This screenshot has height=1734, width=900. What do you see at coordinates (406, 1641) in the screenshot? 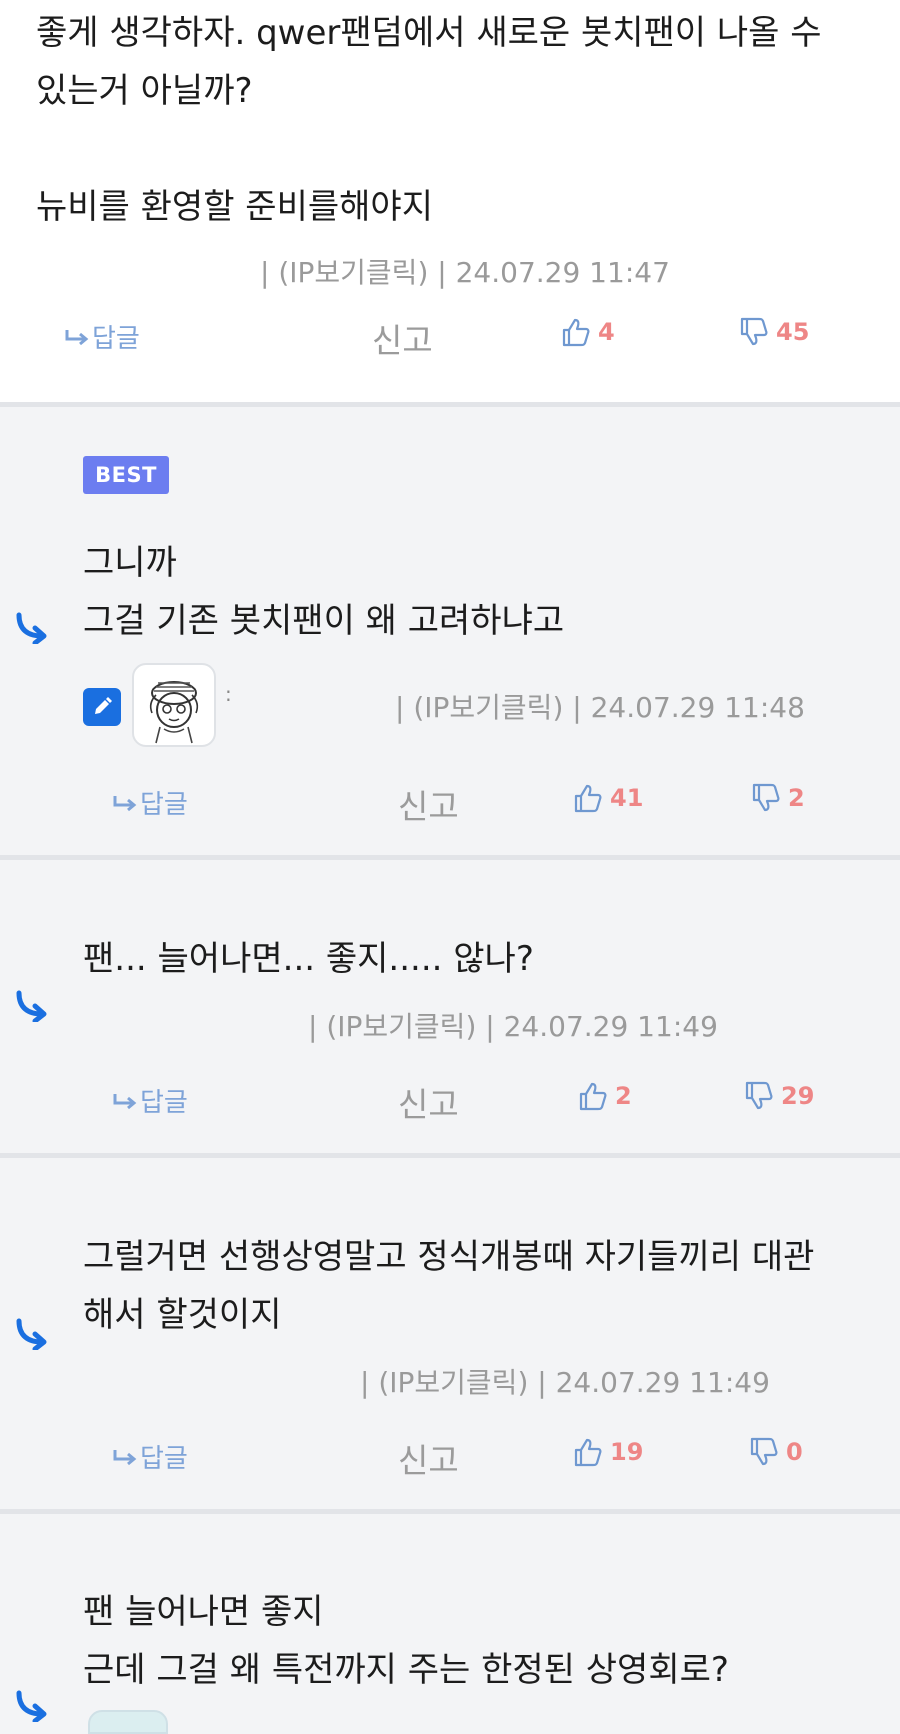
I see `comment-text: 팬 늘어나면 좋지 근데 그걸 왜 특전까지 주는 한정된 상영회로?` at bounding box center [406, 1641].